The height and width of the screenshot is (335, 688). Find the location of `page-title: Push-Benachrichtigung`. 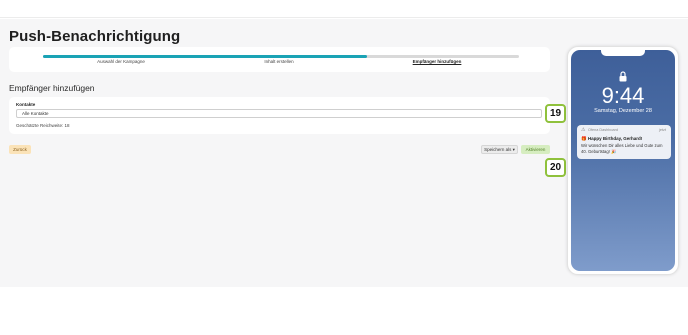

page-title: Push-Benachrichtigung is located at coordinates (95, 36).